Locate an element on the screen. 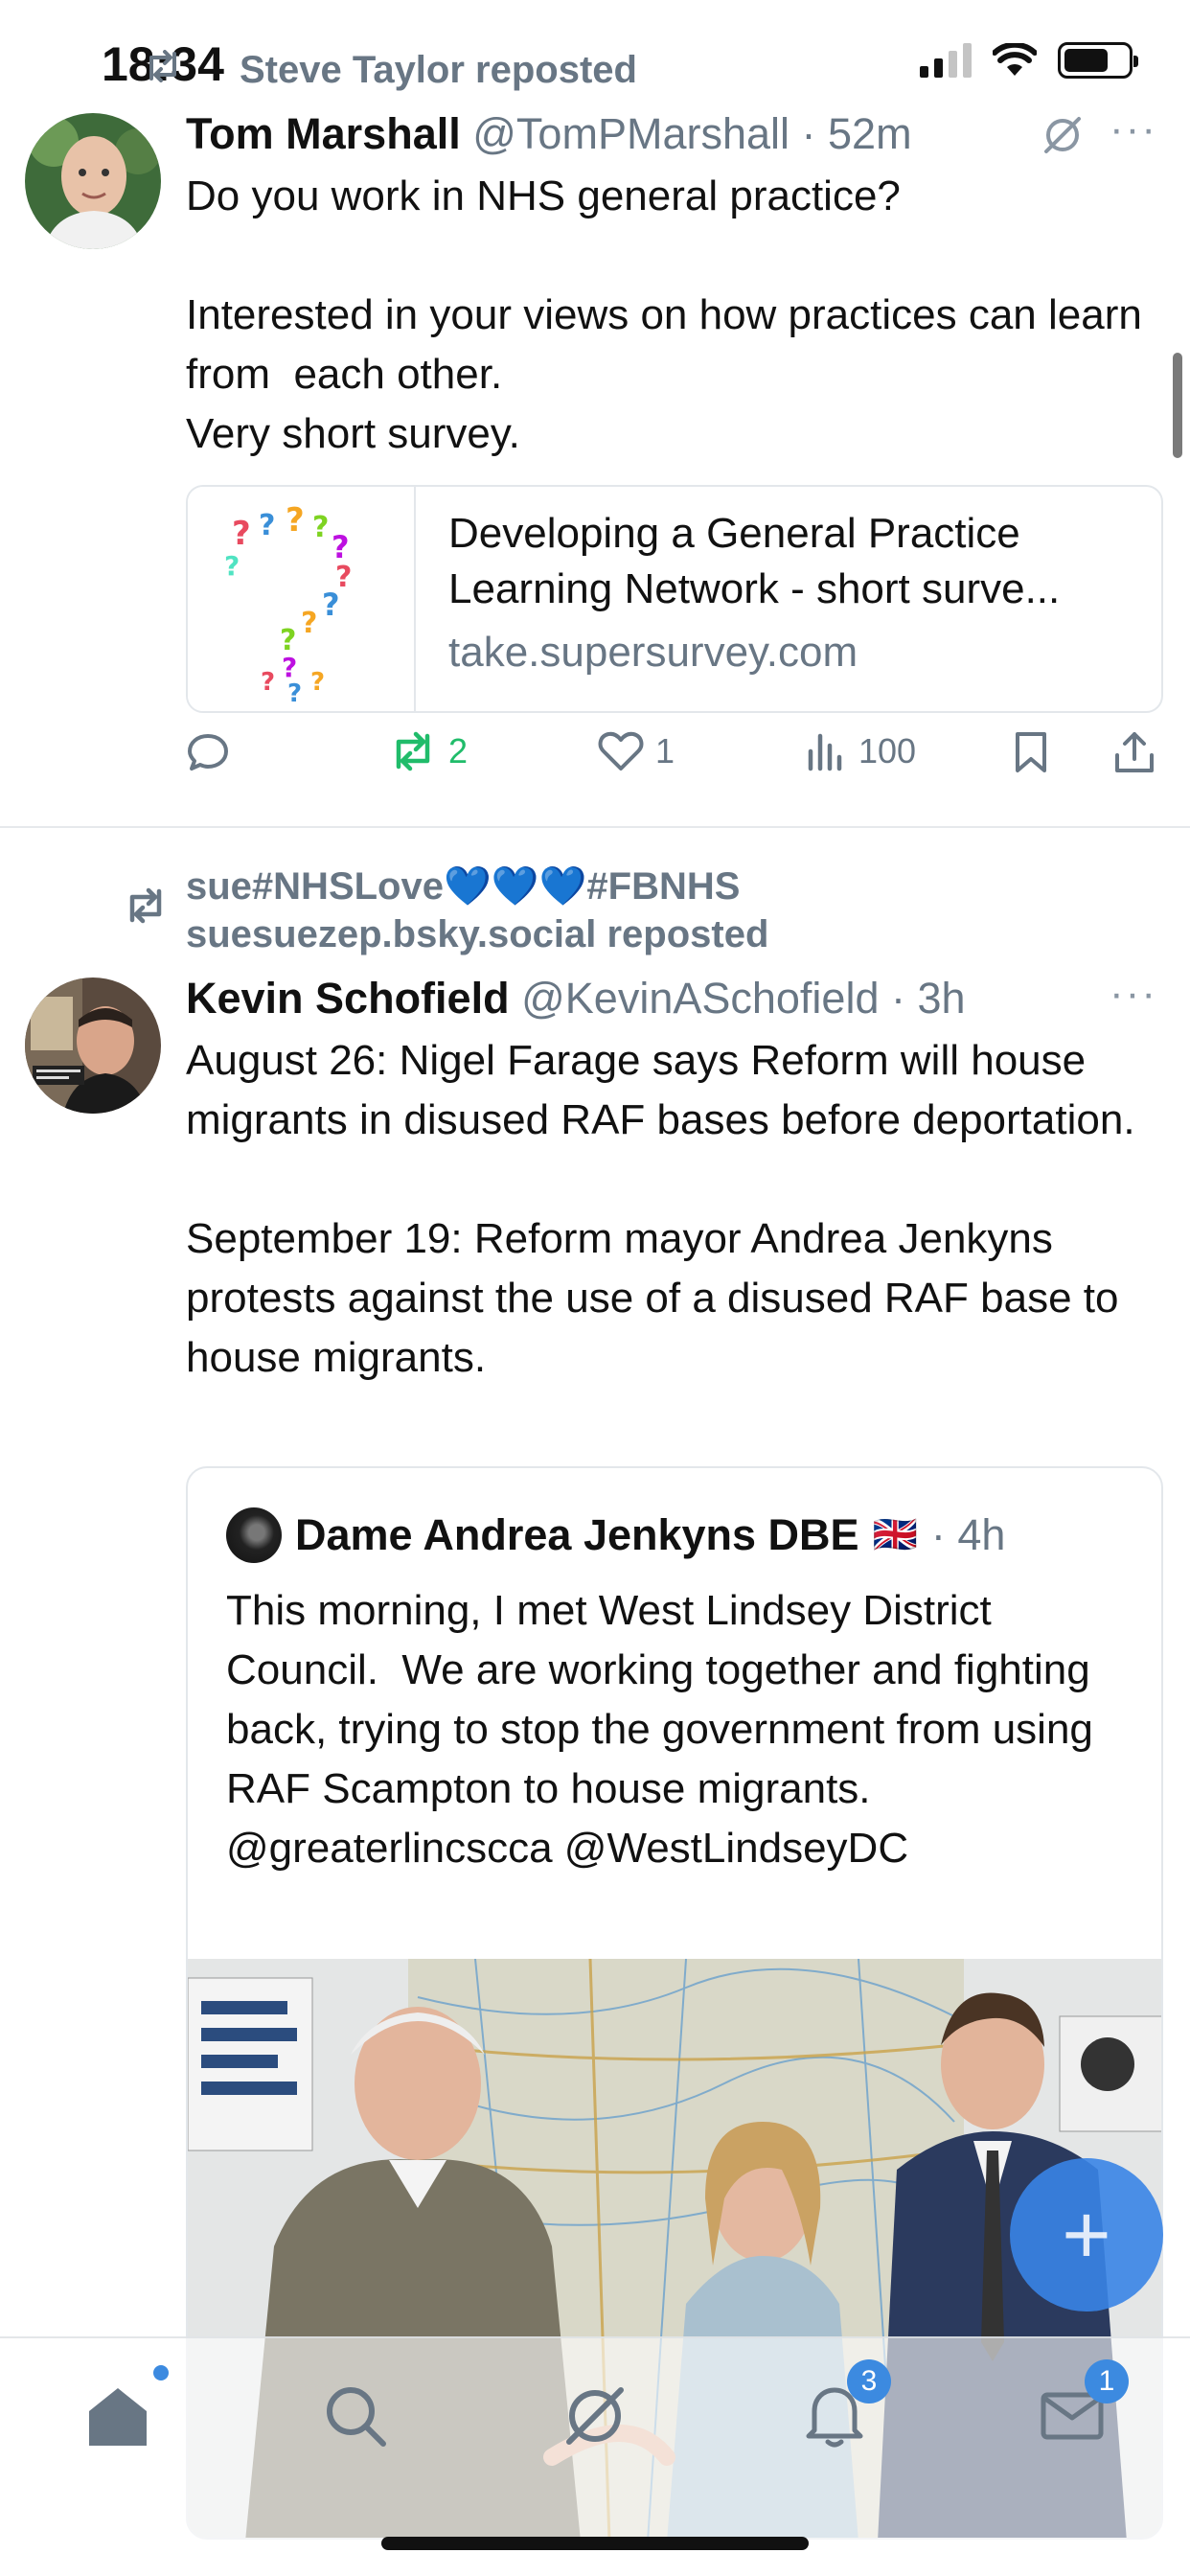 The width and height of the screenshot is (1190, 2576). view-count: 100 is located at coordinates (888, 750).